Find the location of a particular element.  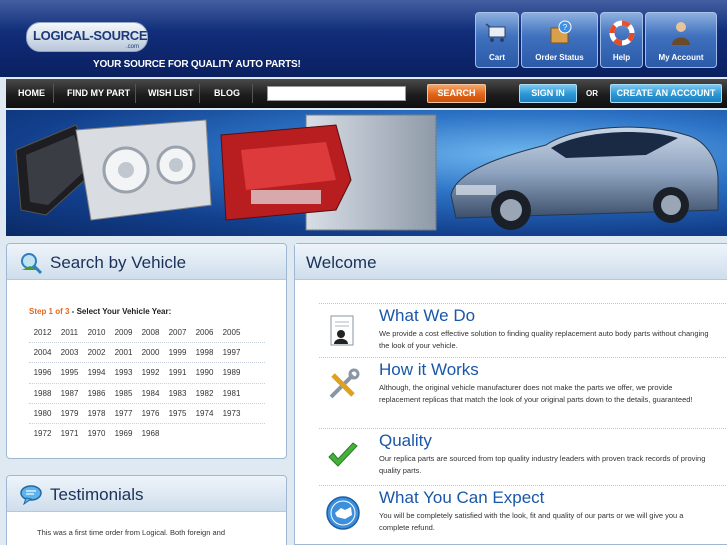

year-option: 1995 is located at coordinates (69, 372).